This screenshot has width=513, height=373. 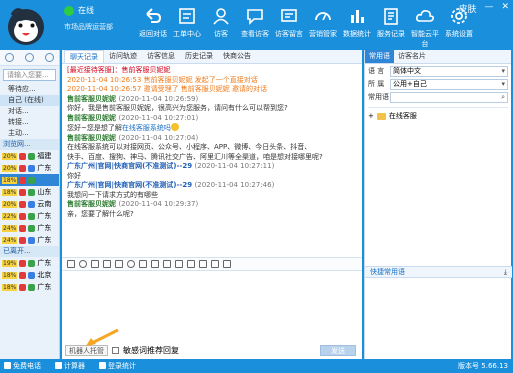 I want to click on visitor-button: 访客, so click(x=221, y=26).